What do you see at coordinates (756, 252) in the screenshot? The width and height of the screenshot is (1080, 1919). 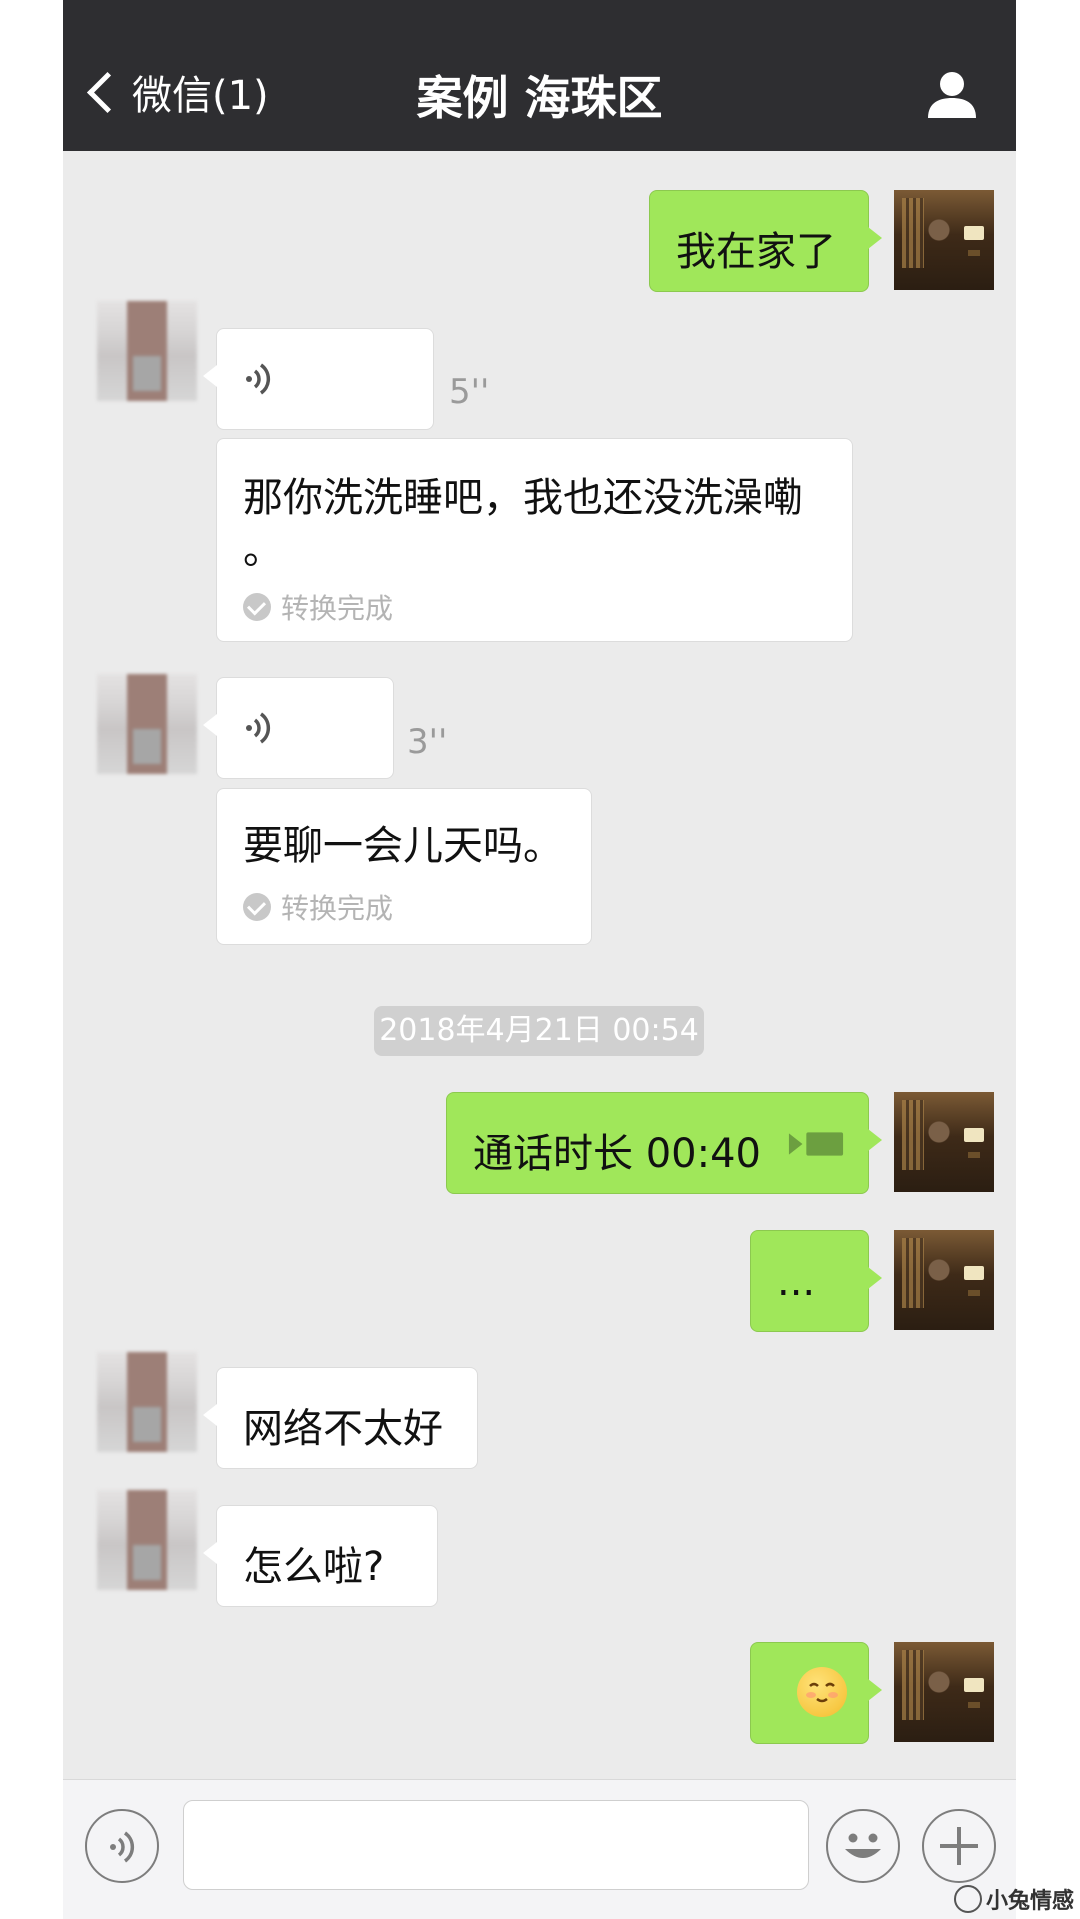 I see `message-text: 我在家了` at bounding box center [756, 252].